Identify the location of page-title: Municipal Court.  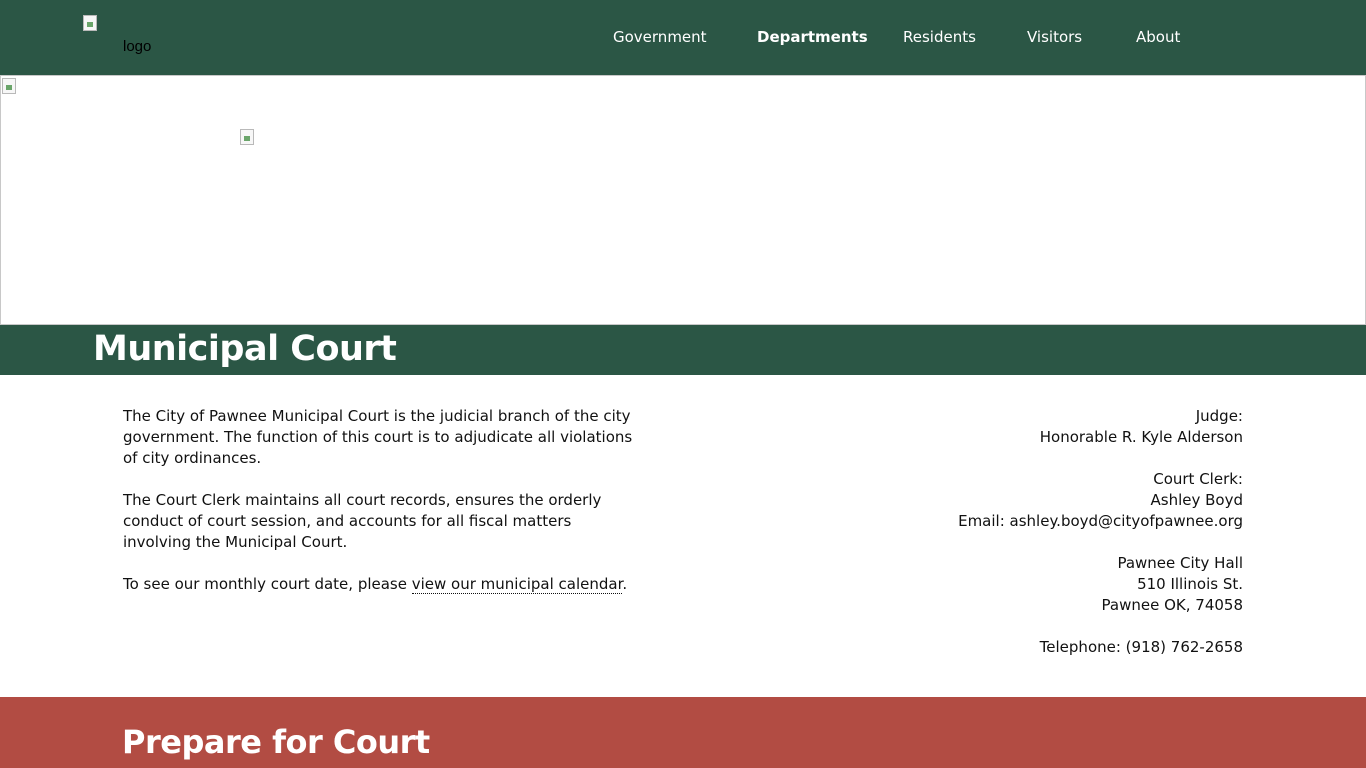
(245, 349).